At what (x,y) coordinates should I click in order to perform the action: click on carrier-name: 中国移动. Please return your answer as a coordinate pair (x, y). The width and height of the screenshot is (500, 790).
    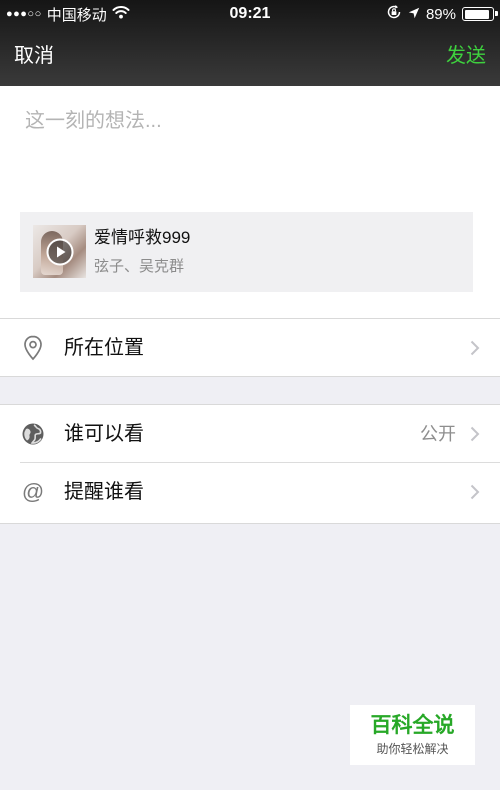
    Looking at the image, I should click on (76, 15).